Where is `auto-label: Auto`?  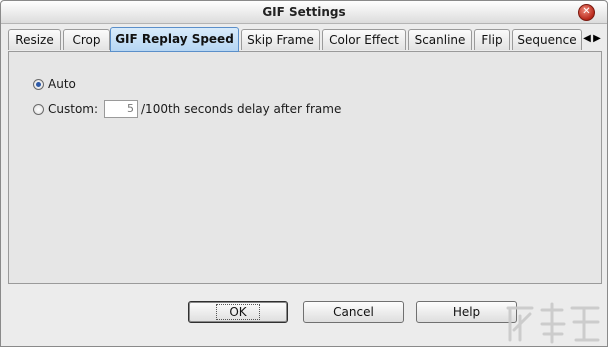
auto-label: Auto is located at coordinates (62, 84).